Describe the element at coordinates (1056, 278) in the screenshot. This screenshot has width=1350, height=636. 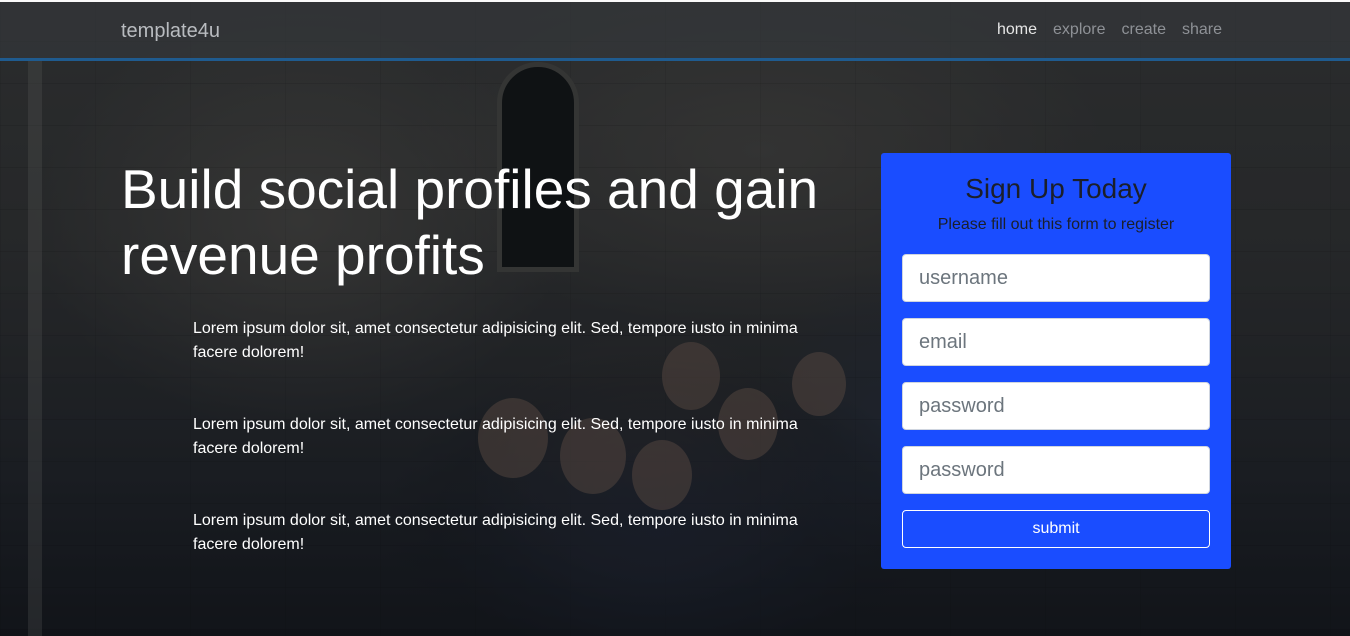
I see `username-input` at that location.